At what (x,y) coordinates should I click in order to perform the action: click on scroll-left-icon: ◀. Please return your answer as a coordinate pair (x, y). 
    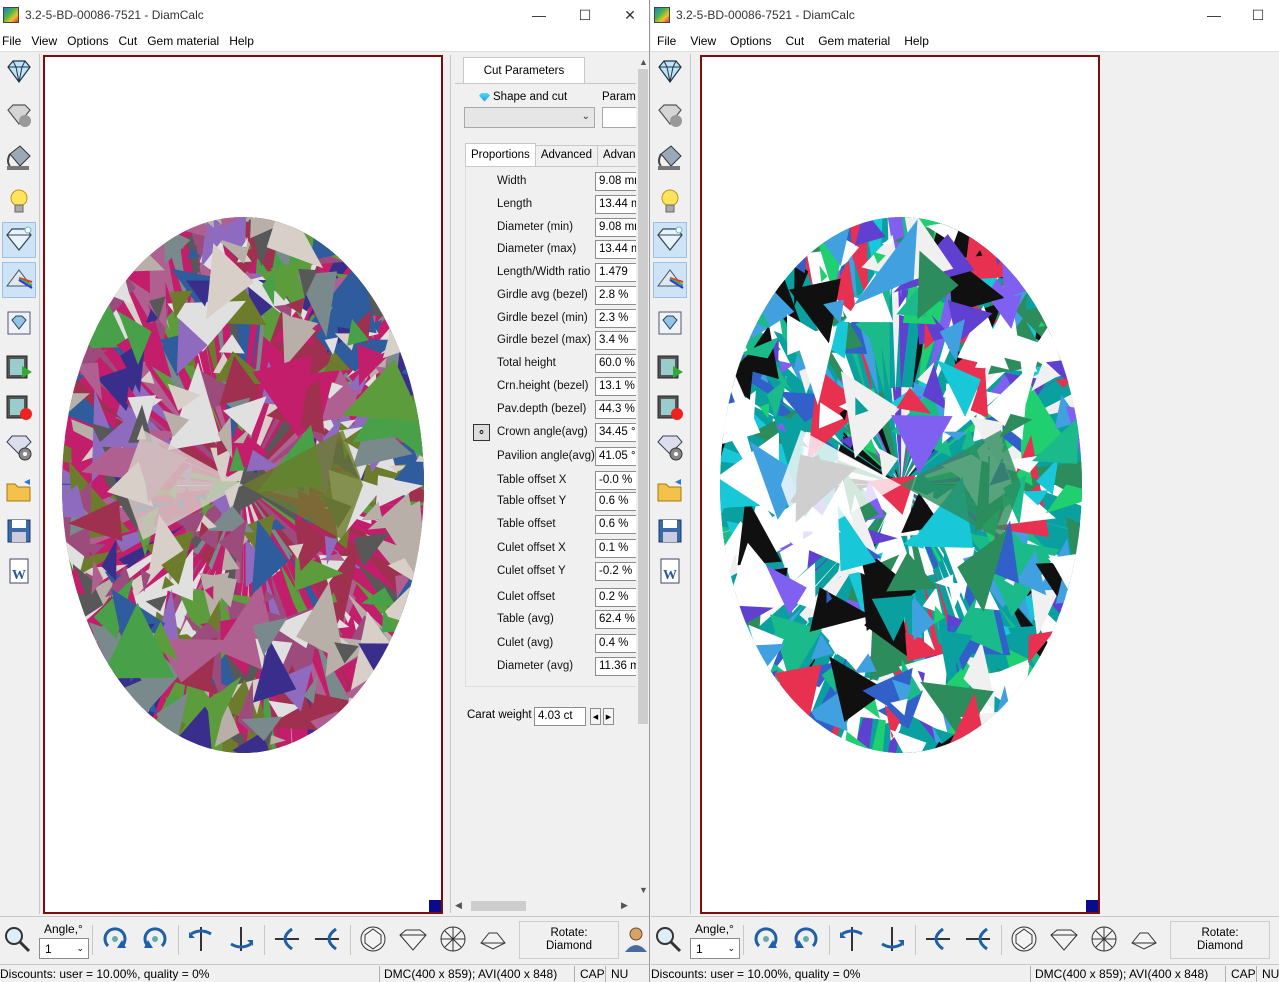
    Looking at the image, I should click on (458, 905).